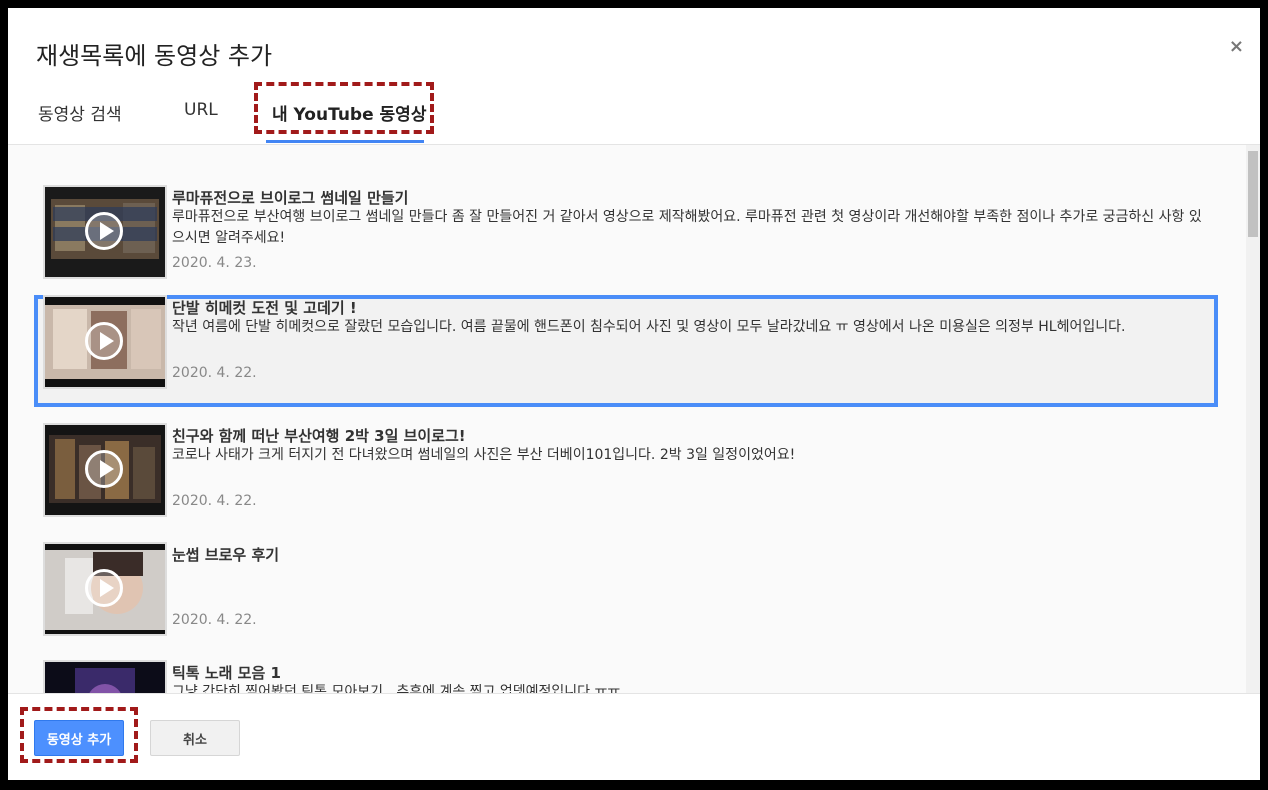  Describe the element at coordinates (214, 263) in the screenshot. I see `video-date: 2020. 4. 23.` at that location.